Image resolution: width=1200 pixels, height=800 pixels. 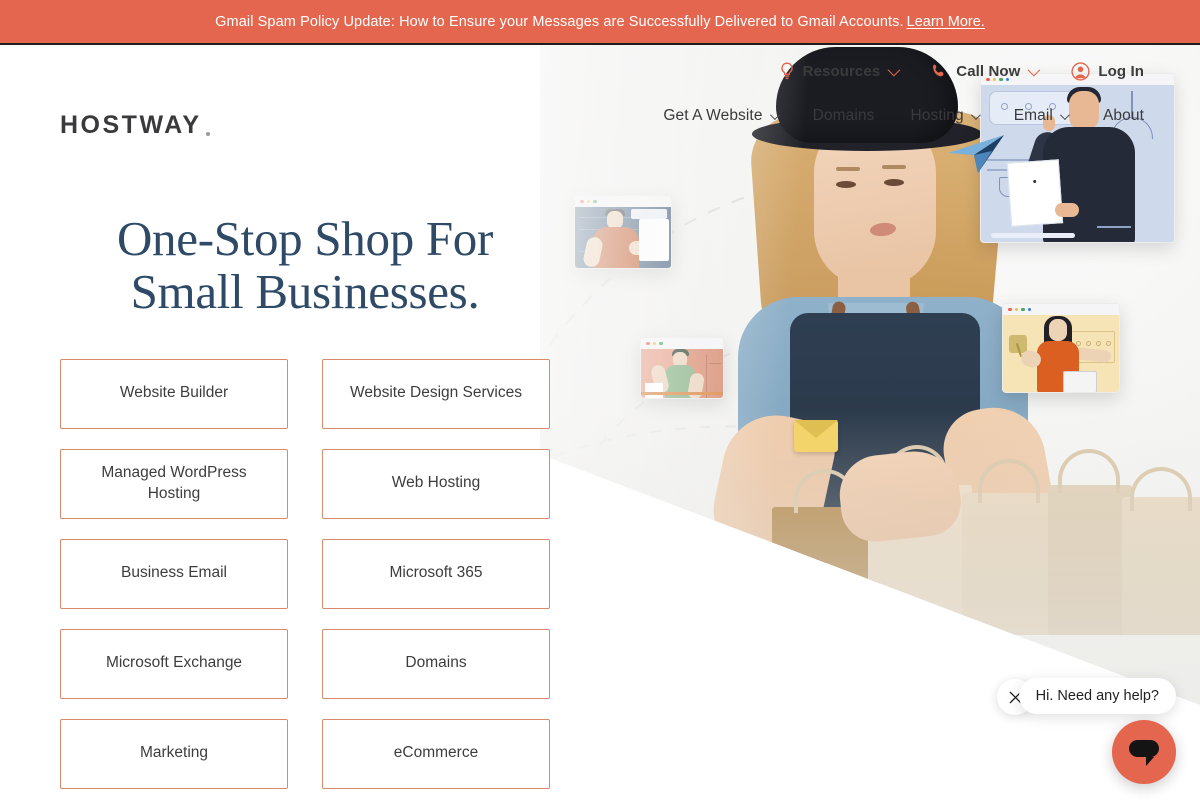 What do you see at coordinates (207, 134) in the screenshot?
I see `logo-dot` at bounding box center [207, 134].